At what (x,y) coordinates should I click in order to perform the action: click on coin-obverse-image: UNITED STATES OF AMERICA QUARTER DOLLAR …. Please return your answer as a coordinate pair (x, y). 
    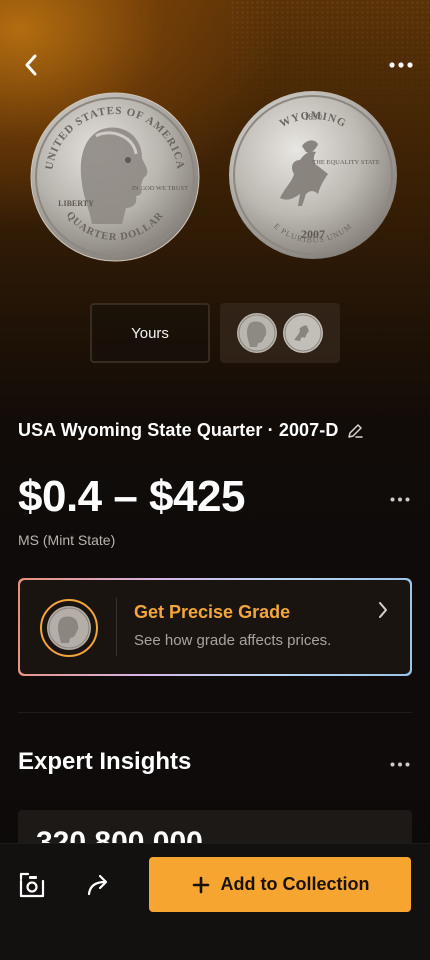
    Looking at the image, I should click on (115, 177).